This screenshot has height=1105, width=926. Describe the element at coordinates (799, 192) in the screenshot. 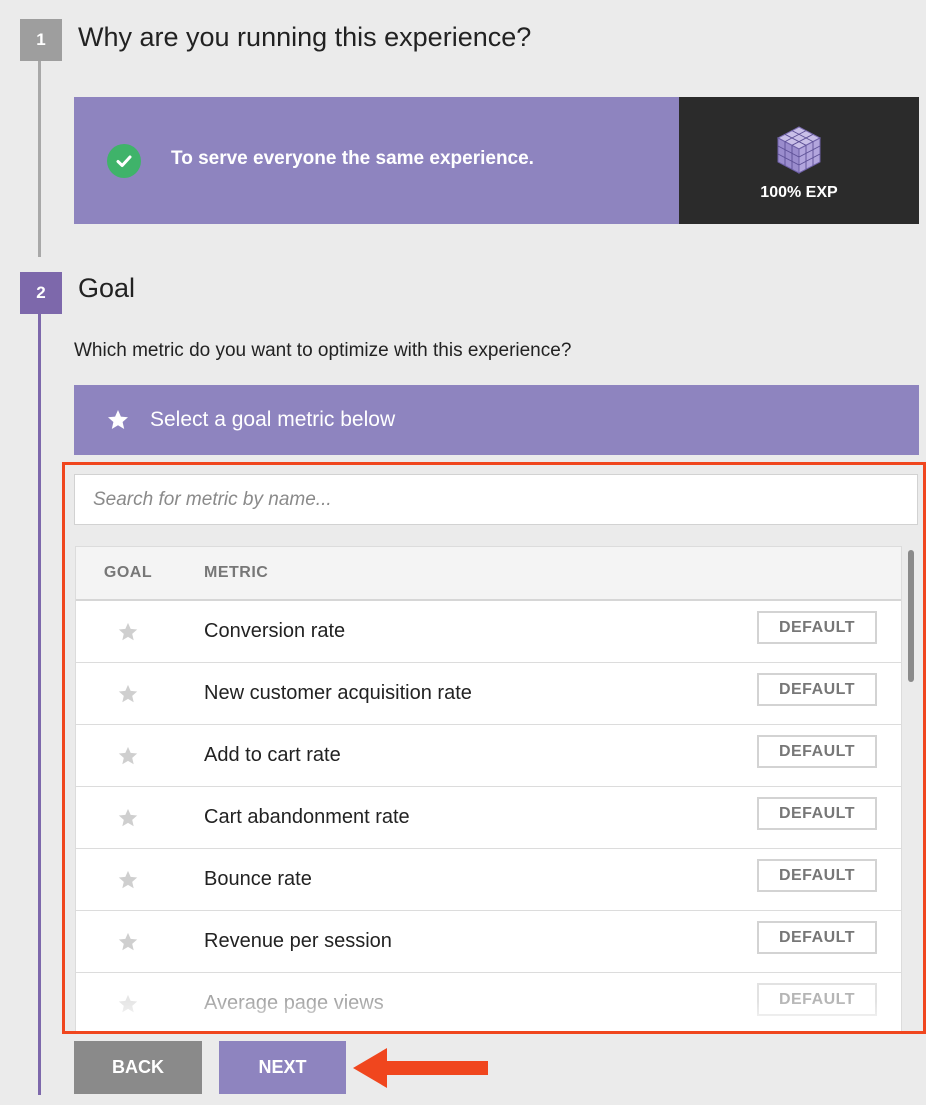

I see `experience-type-name: 100% EXP` at that location.